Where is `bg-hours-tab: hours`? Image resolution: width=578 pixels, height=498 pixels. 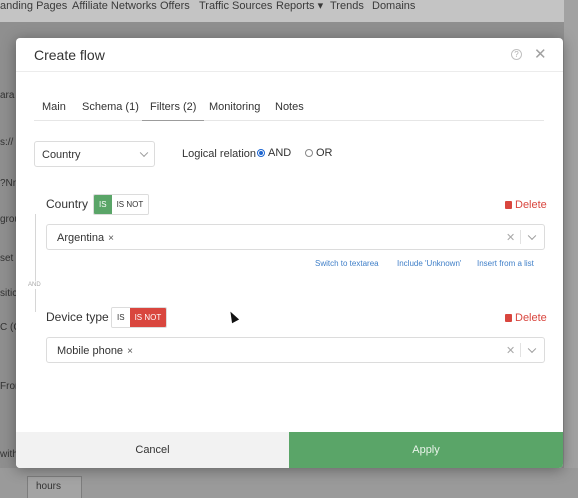
bg-hours-tab: hours is located at coordinates (54, 487).